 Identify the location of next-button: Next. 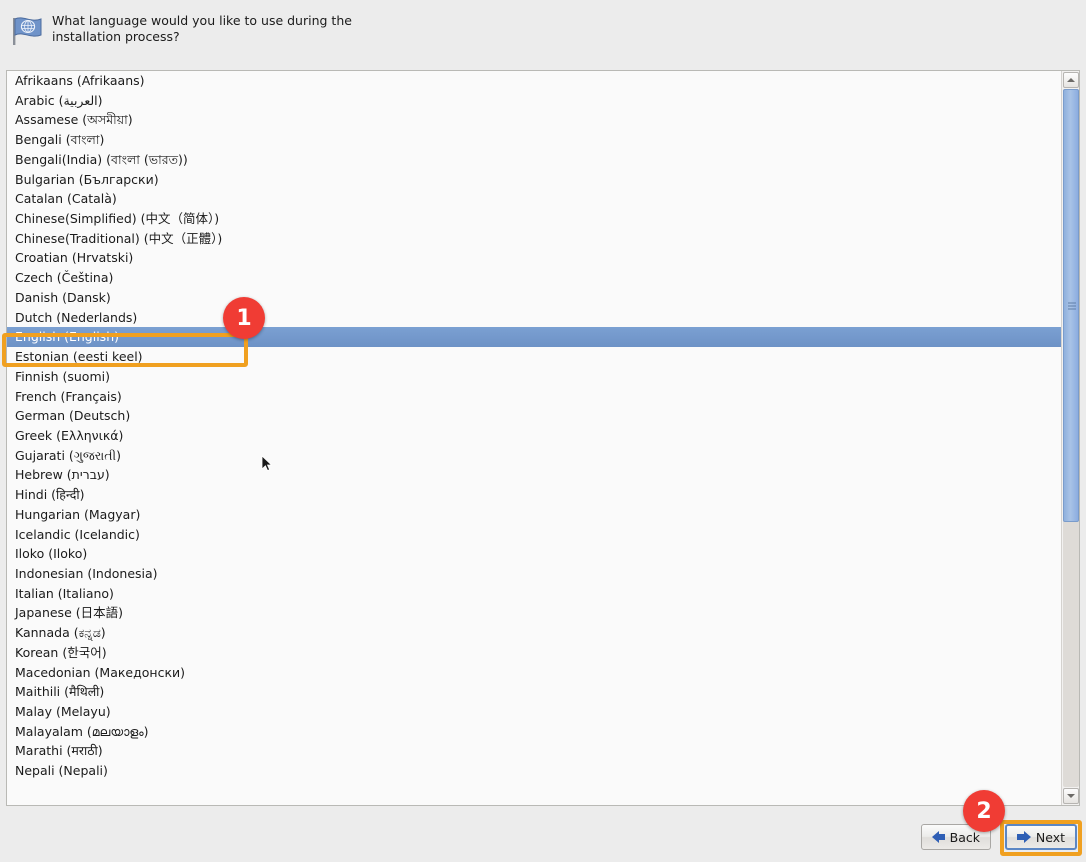
(1041, 837).